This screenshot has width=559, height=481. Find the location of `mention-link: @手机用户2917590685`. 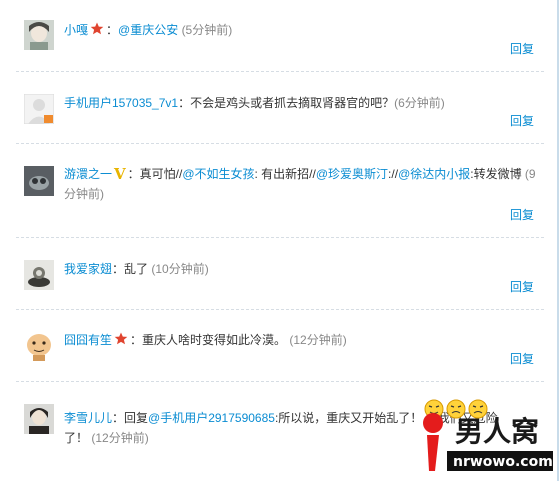

mention-link: @手机用户2917590685 is located at coordinates (211, 418).